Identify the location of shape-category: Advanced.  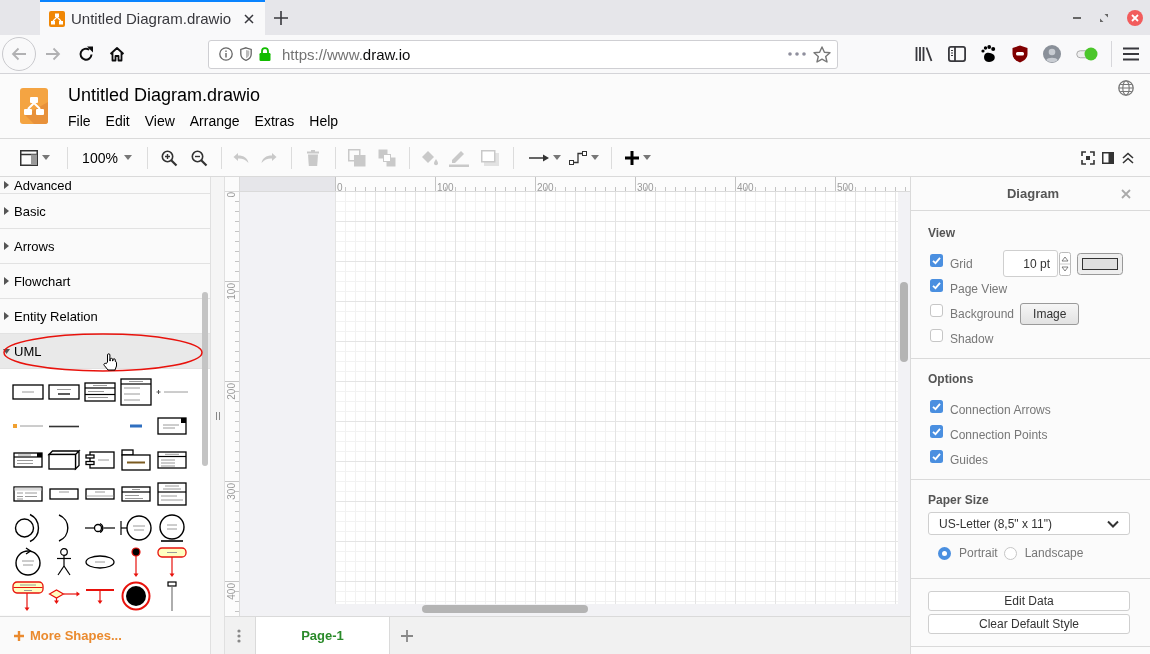
(105, 185).